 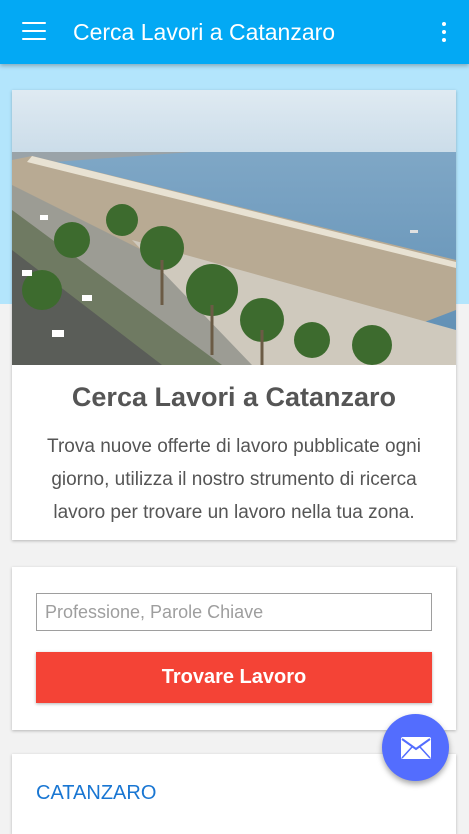 I want to click on find-job-button: Trovare Lavoro, so click(x=234, y=677).